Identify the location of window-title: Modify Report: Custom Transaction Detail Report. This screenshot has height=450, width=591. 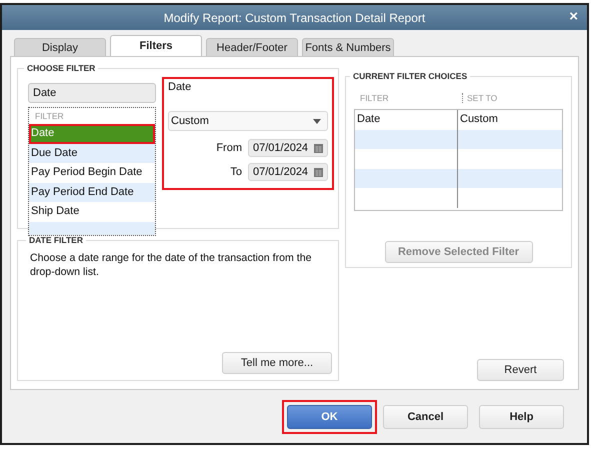
(295, 17).